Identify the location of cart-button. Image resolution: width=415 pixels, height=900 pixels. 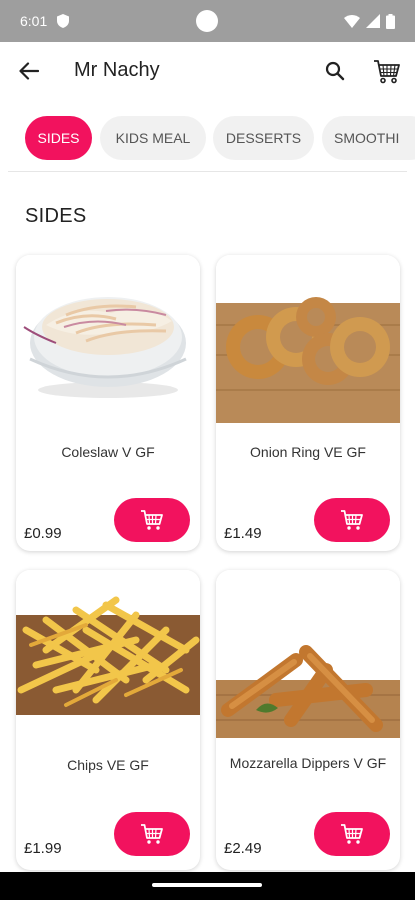
(387, 71).